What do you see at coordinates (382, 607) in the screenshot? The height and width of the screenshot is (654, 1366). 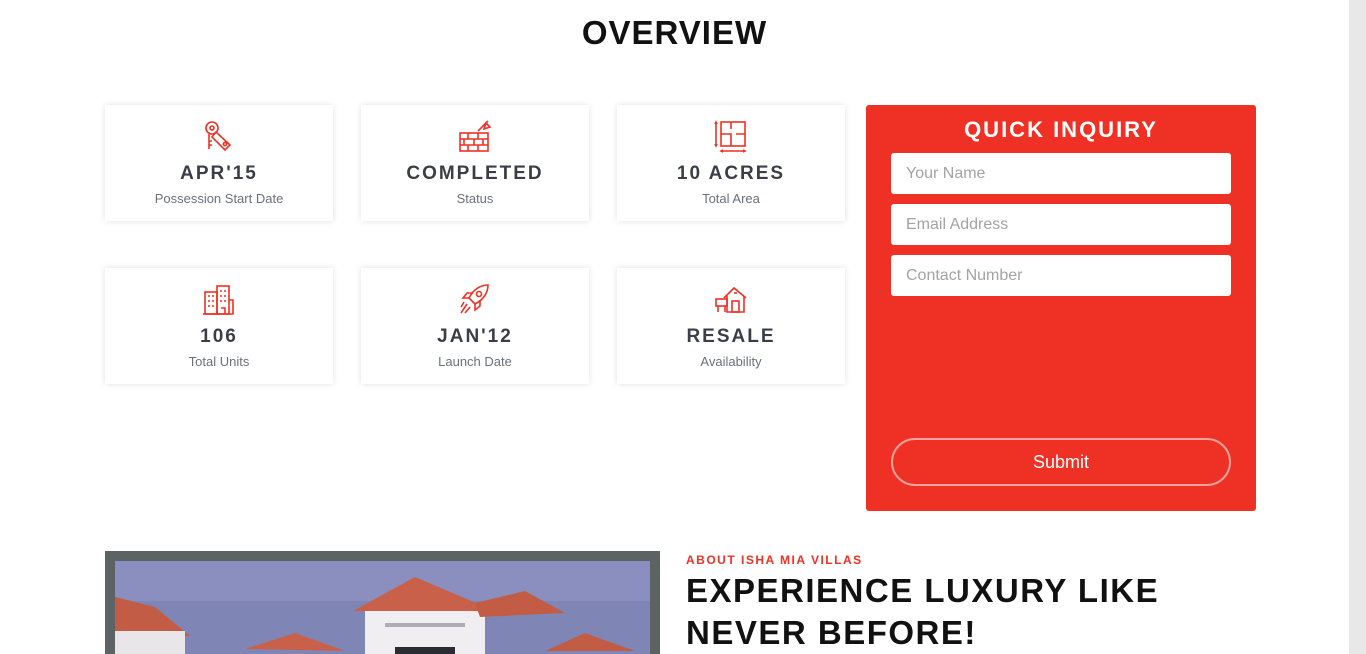 I see `villa-photo` at bounding box center [382, 607].